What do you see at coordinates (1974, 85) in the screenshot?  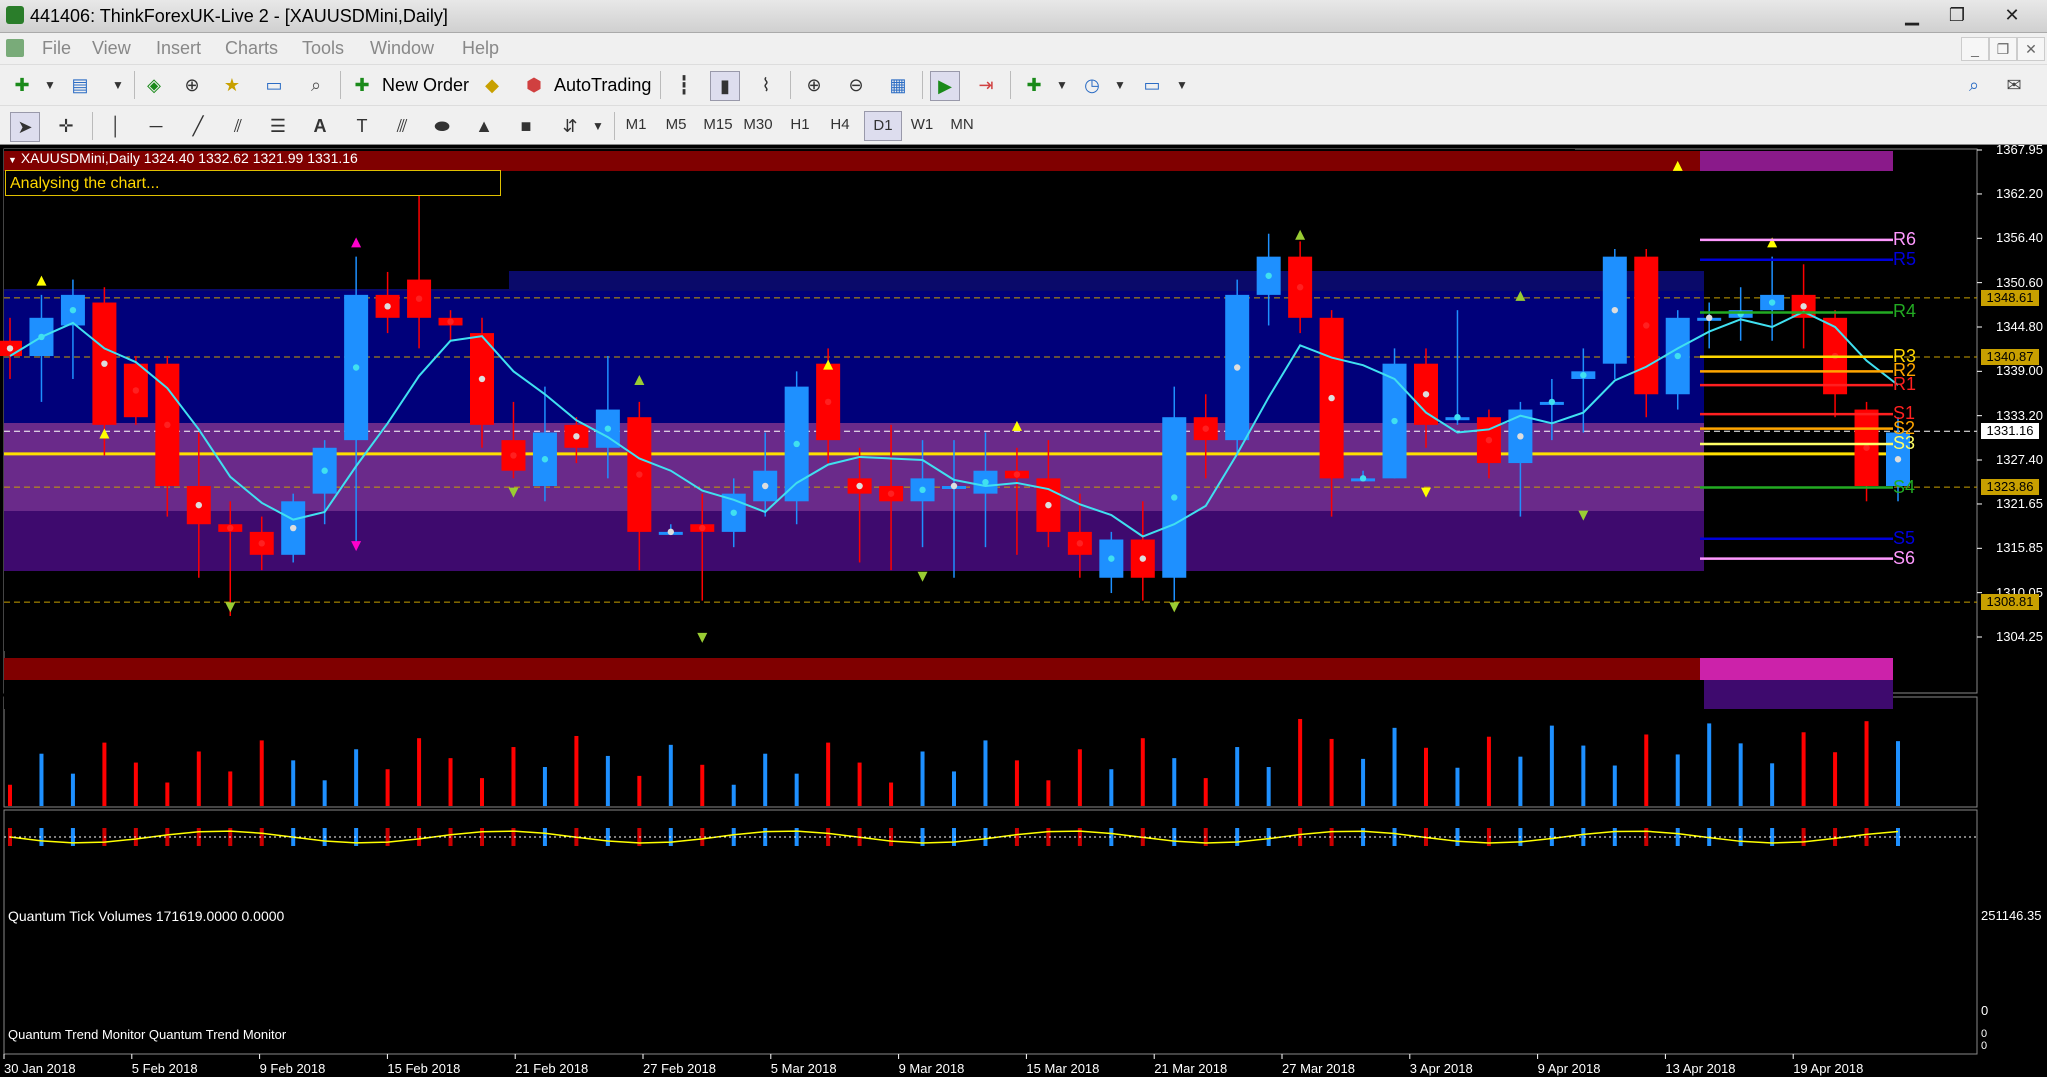 I see `search-icon: ⌕` at bounding box center [1974, 85].